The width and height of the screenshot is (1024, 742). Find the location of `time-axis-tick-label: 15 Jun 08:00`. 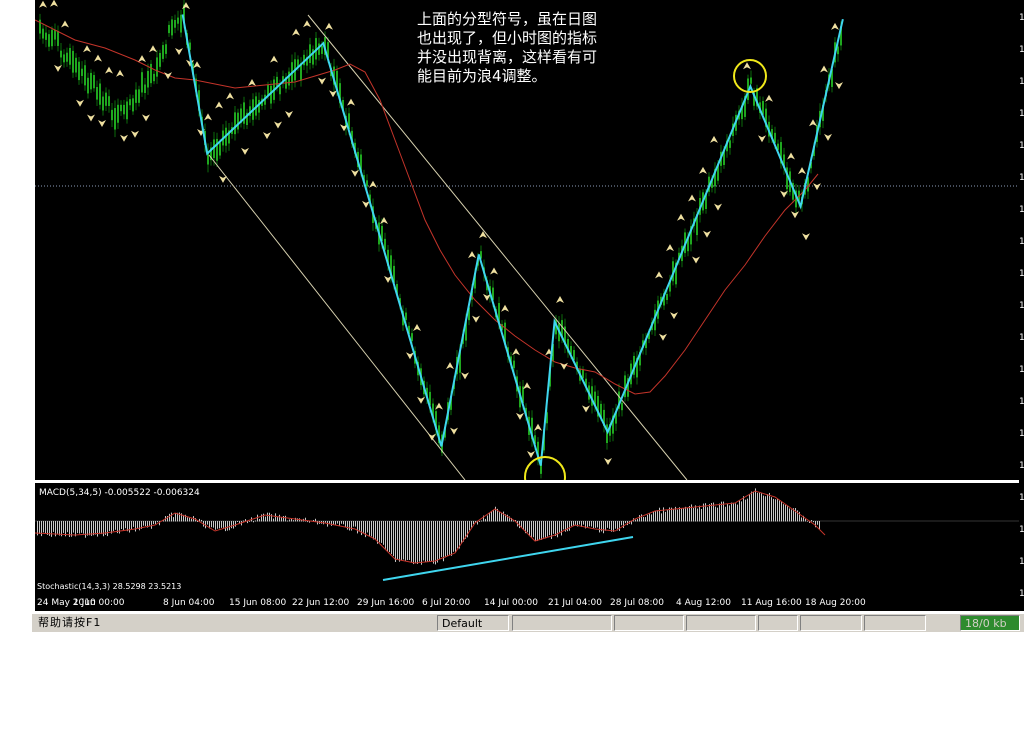

time-axis-tick-label: 15 Jun 08:00 is located at coordinates (257, 603).